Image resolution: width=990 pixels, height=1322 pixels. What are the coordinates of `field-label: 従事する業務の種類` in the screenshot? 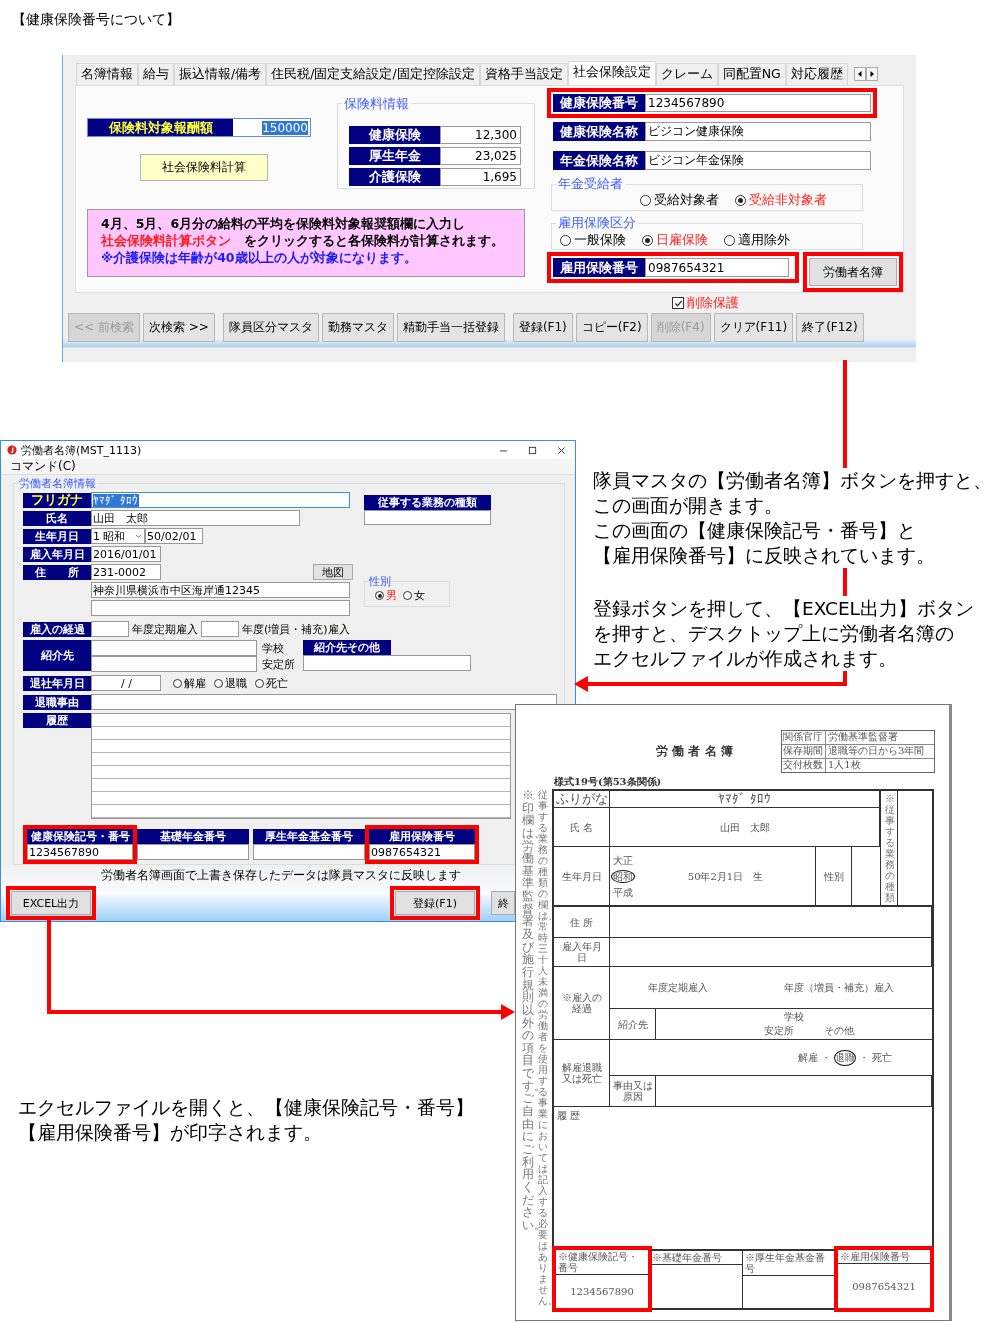 It's located at (427, 502).